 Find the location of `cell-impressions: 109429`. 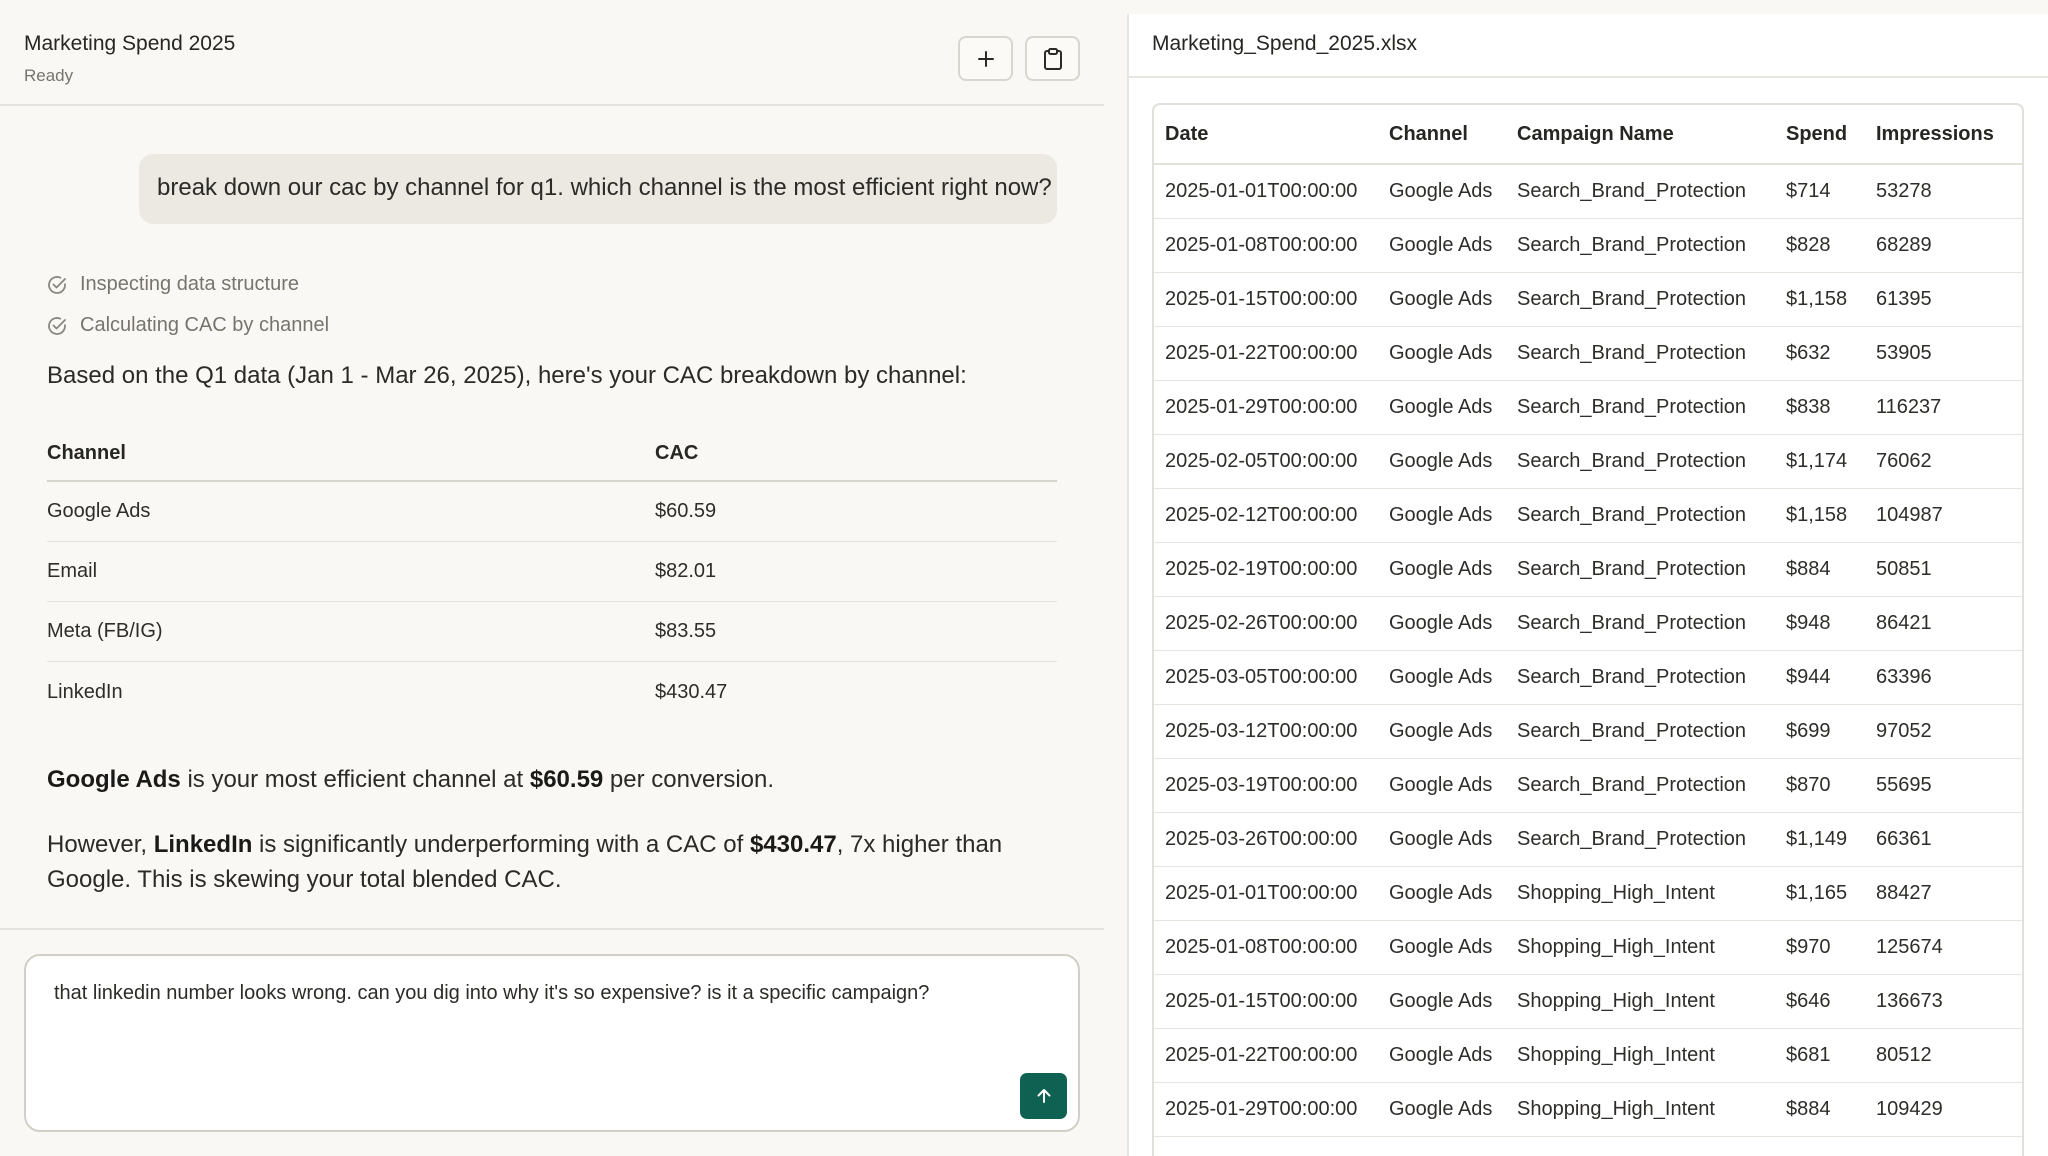

cell-impressions: 109429 is located at coordinates (1949, 1109).